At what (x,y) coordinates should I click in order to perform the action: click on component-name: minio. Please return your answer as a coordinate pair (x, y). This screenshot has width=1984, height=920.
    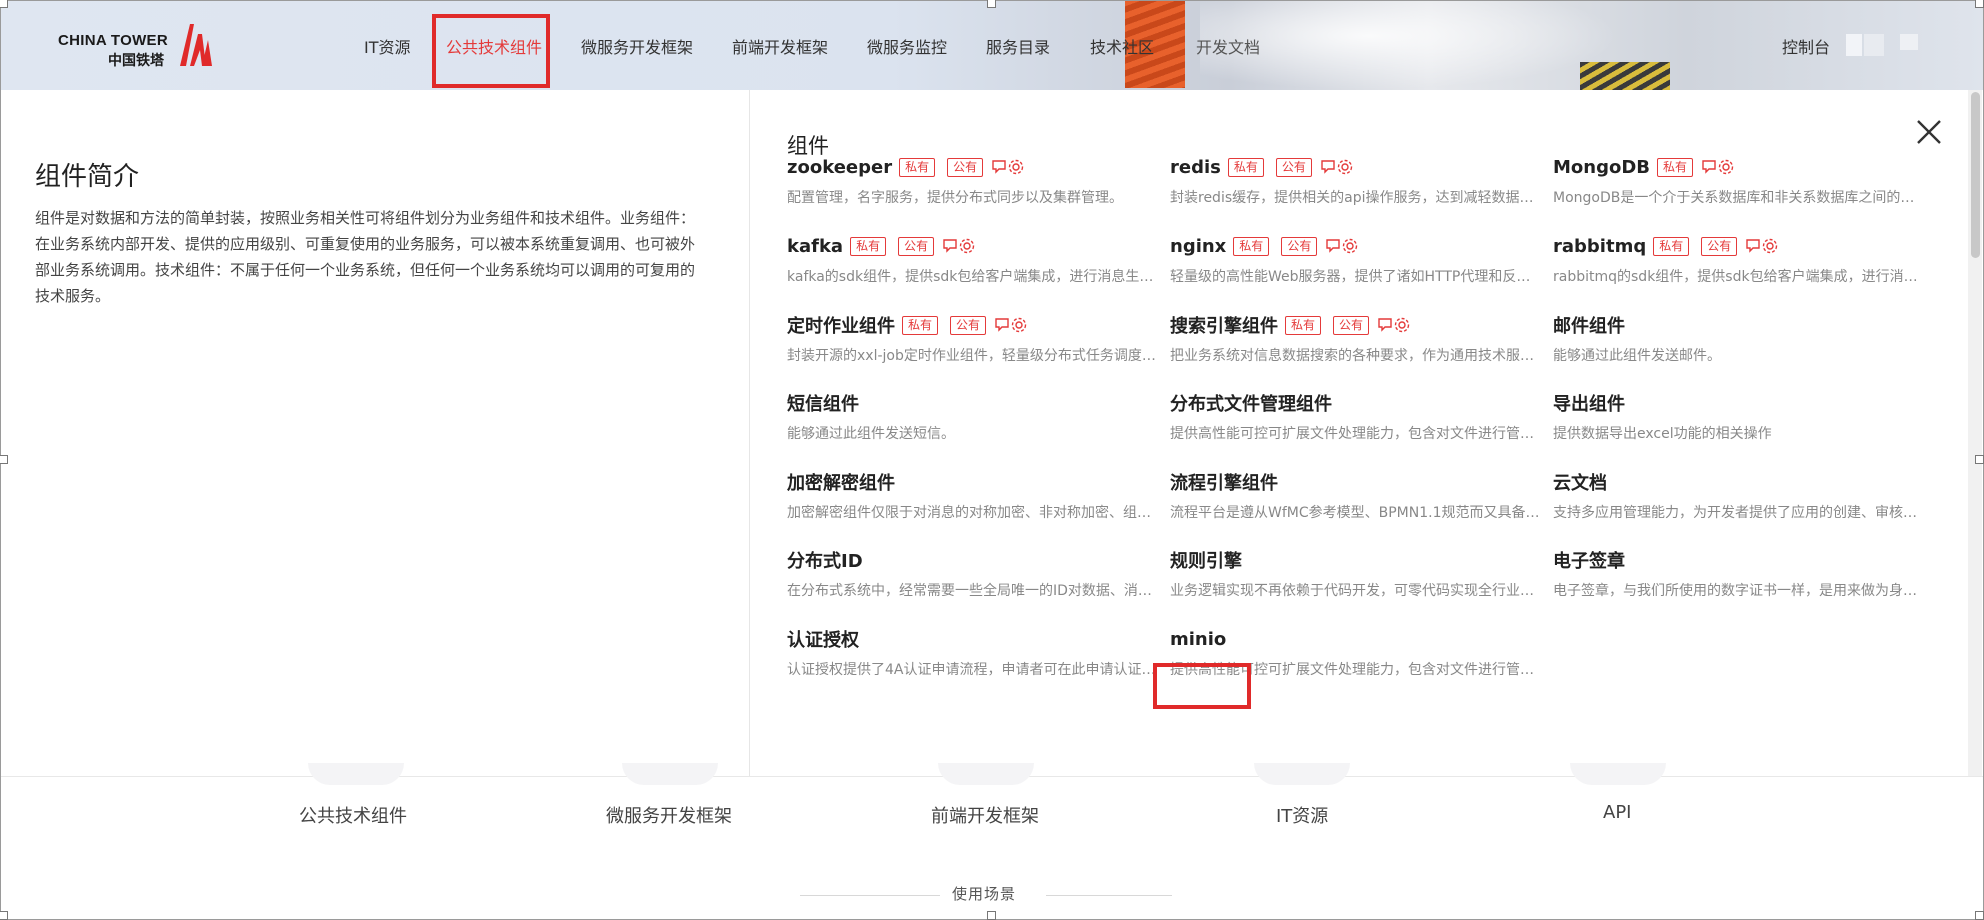
    Looking at the image, I should click on (1198, 639).